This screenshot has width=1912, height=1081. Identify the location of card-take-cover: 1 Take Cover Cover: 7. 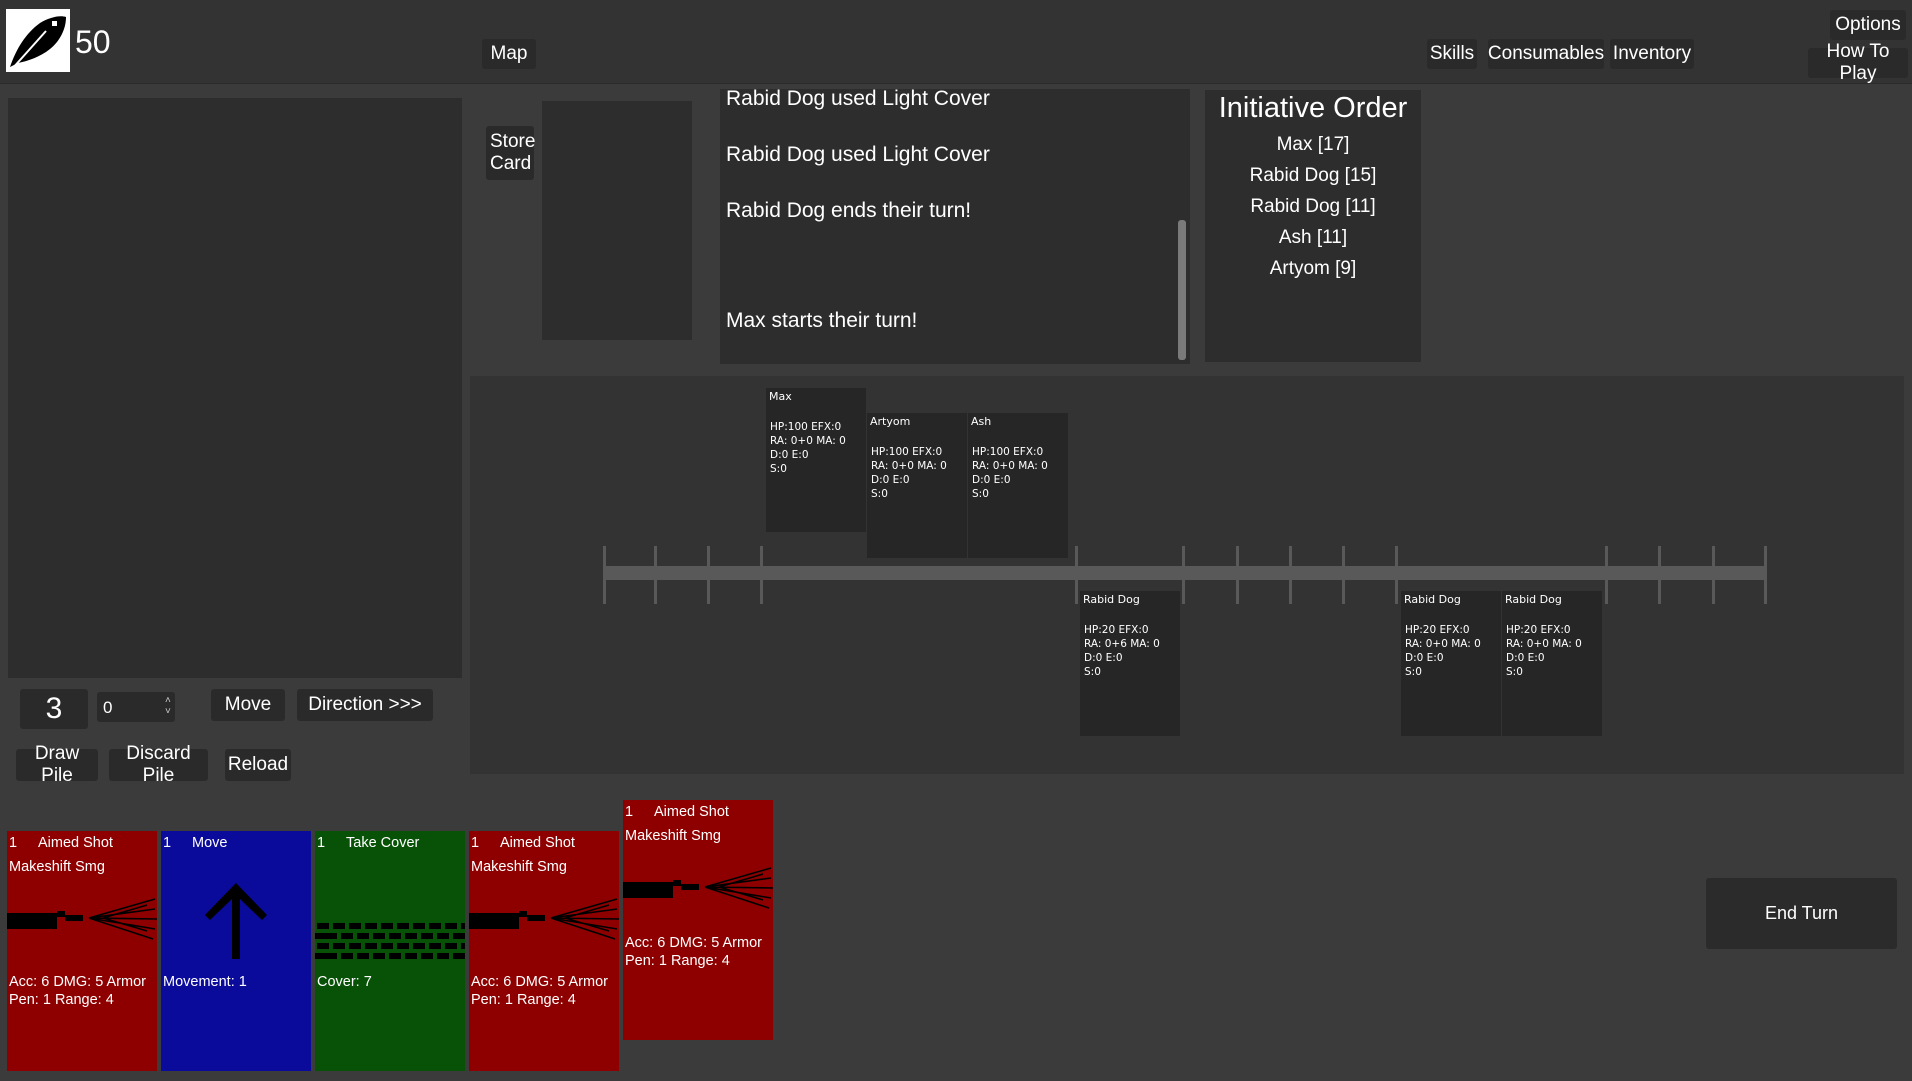
(390, 951).